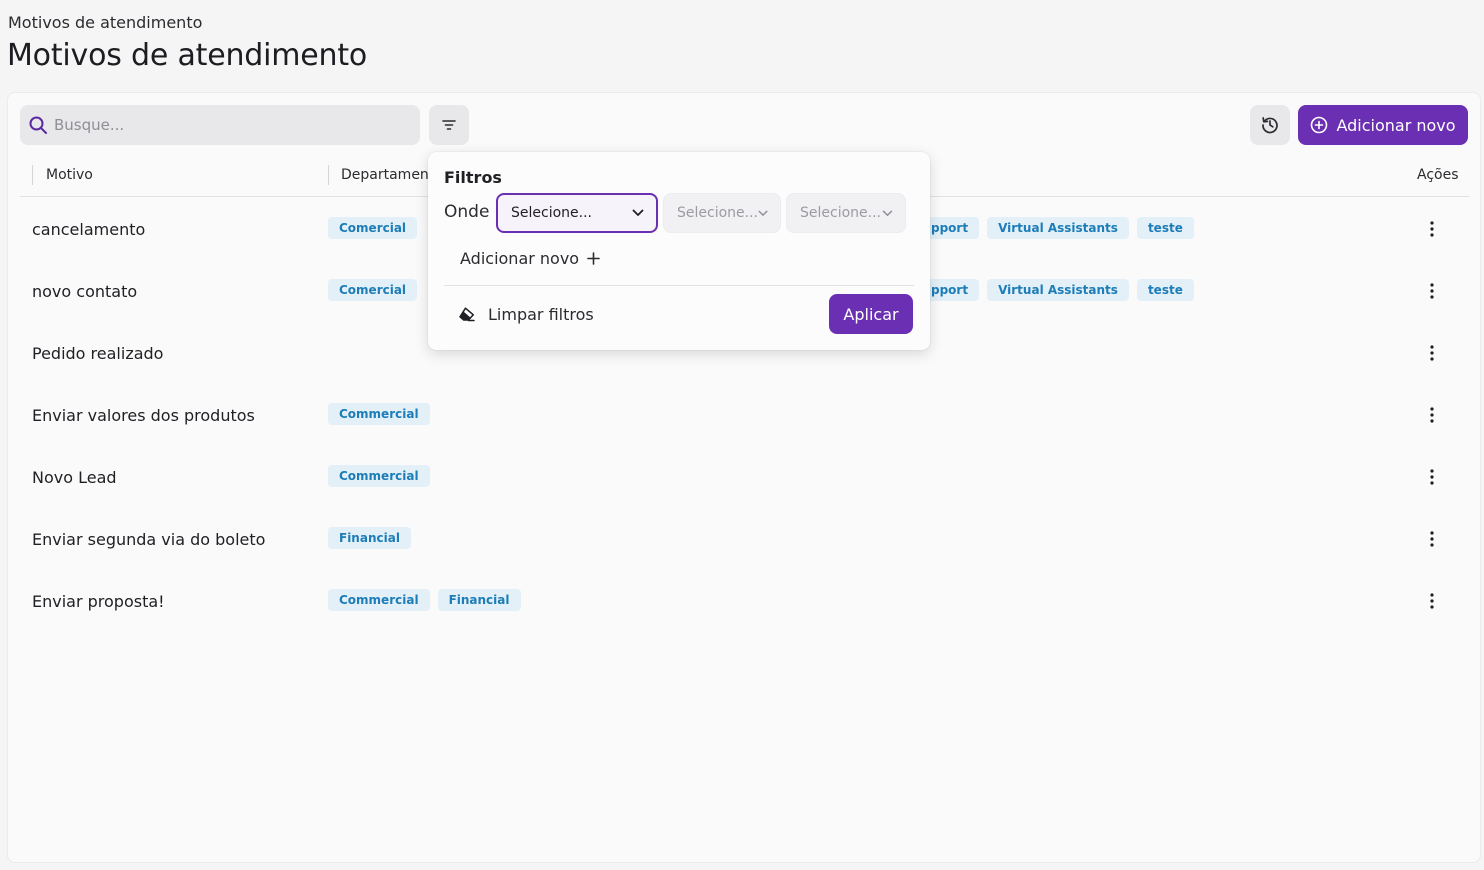 Image resolution: width=1484 pixels, height=870 pixels. What do you see at coordinates (387, 175) in the screenshot?
I see `column-header-departamento: Departament` at bounding box center [387, 175].